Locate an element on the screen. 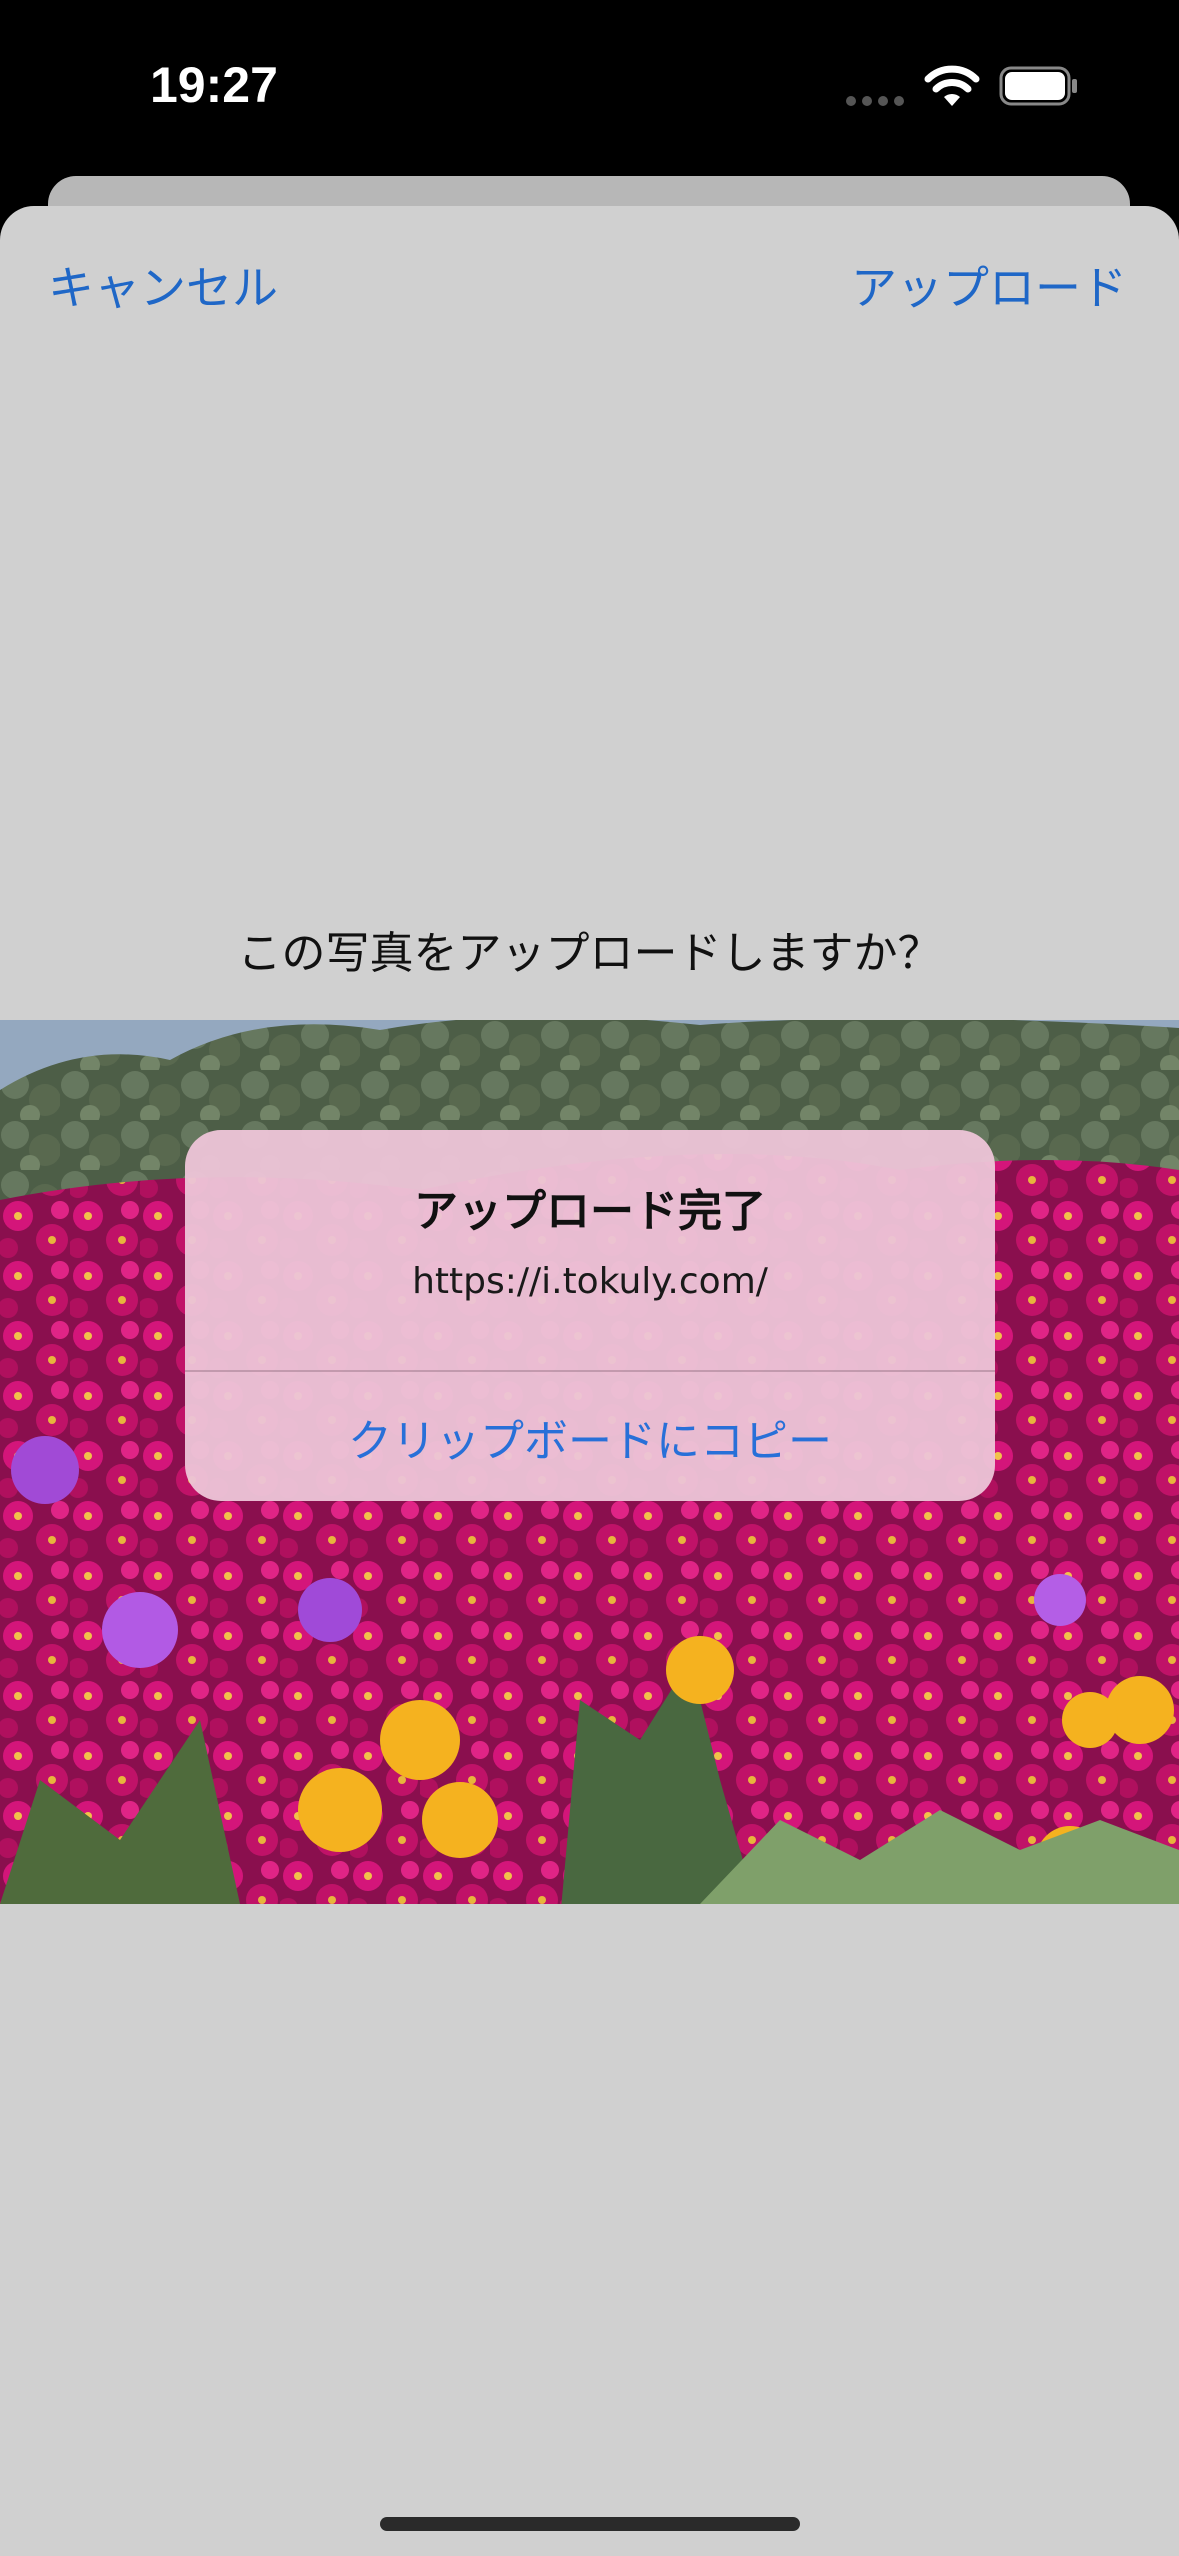 This screenshot has width=1179, height=2556. status-time: 19:27 is located at coordinates (214, 85).